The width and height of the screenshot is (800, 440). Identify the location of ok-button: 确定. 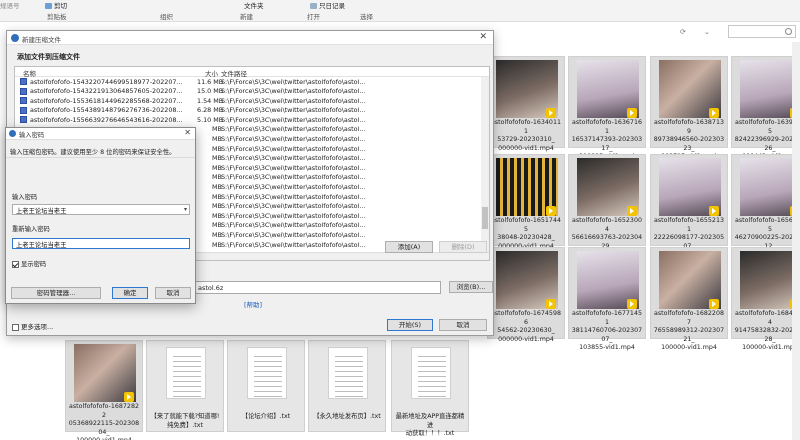
(130, 293).